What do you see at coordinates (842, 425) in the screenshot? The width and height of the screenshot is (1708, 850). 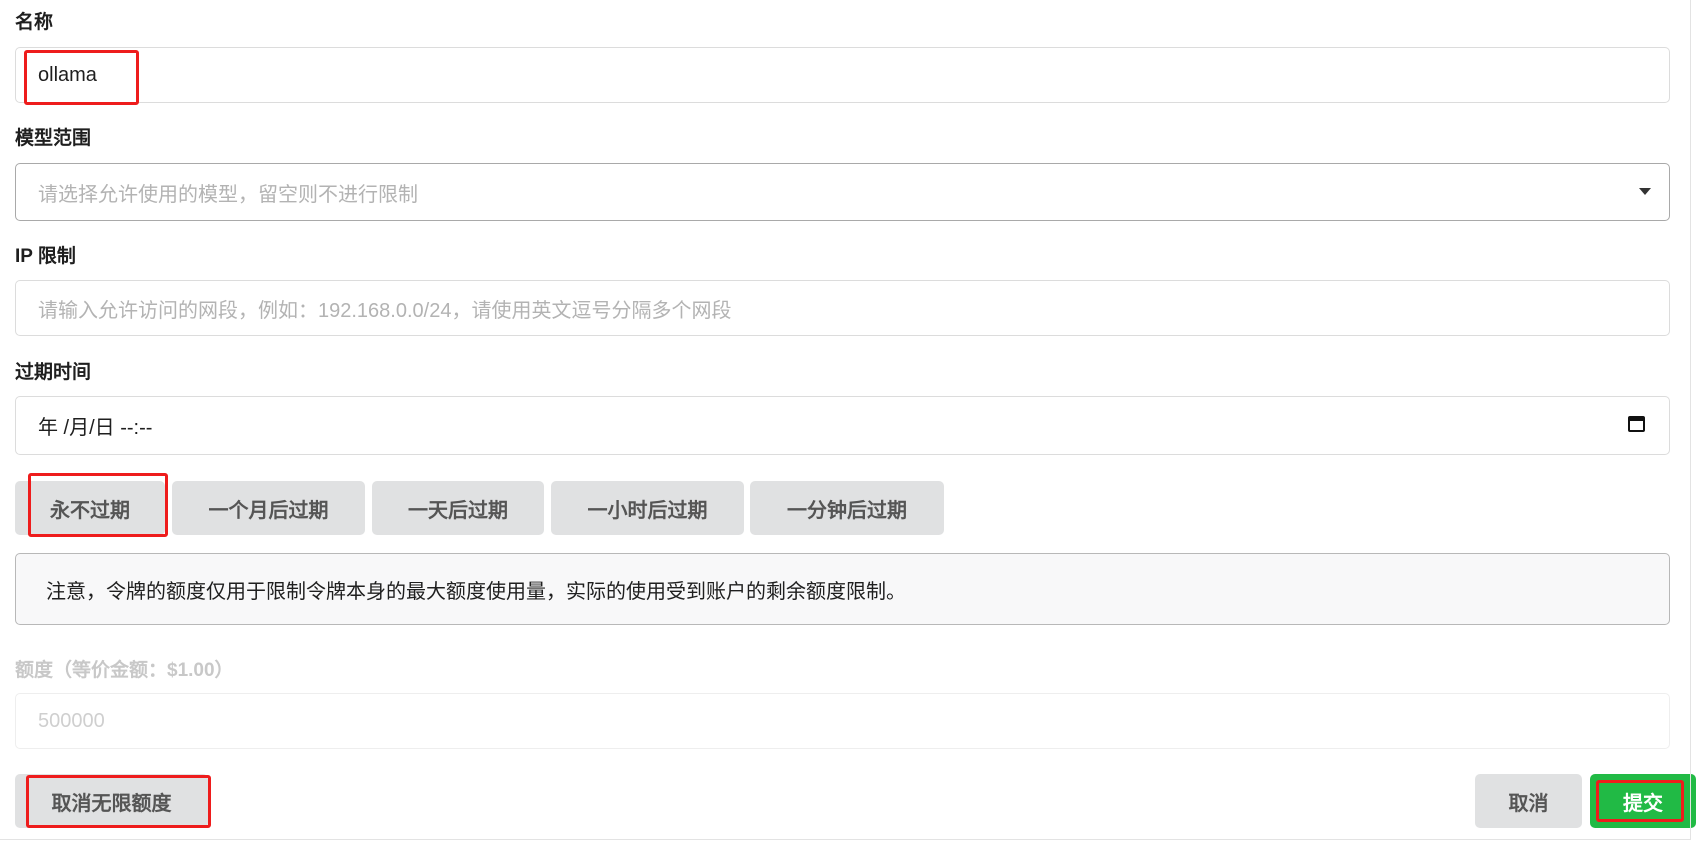 I see `expire-time-input: 年 /月/日 --:--` at bounding box center [842, 425].